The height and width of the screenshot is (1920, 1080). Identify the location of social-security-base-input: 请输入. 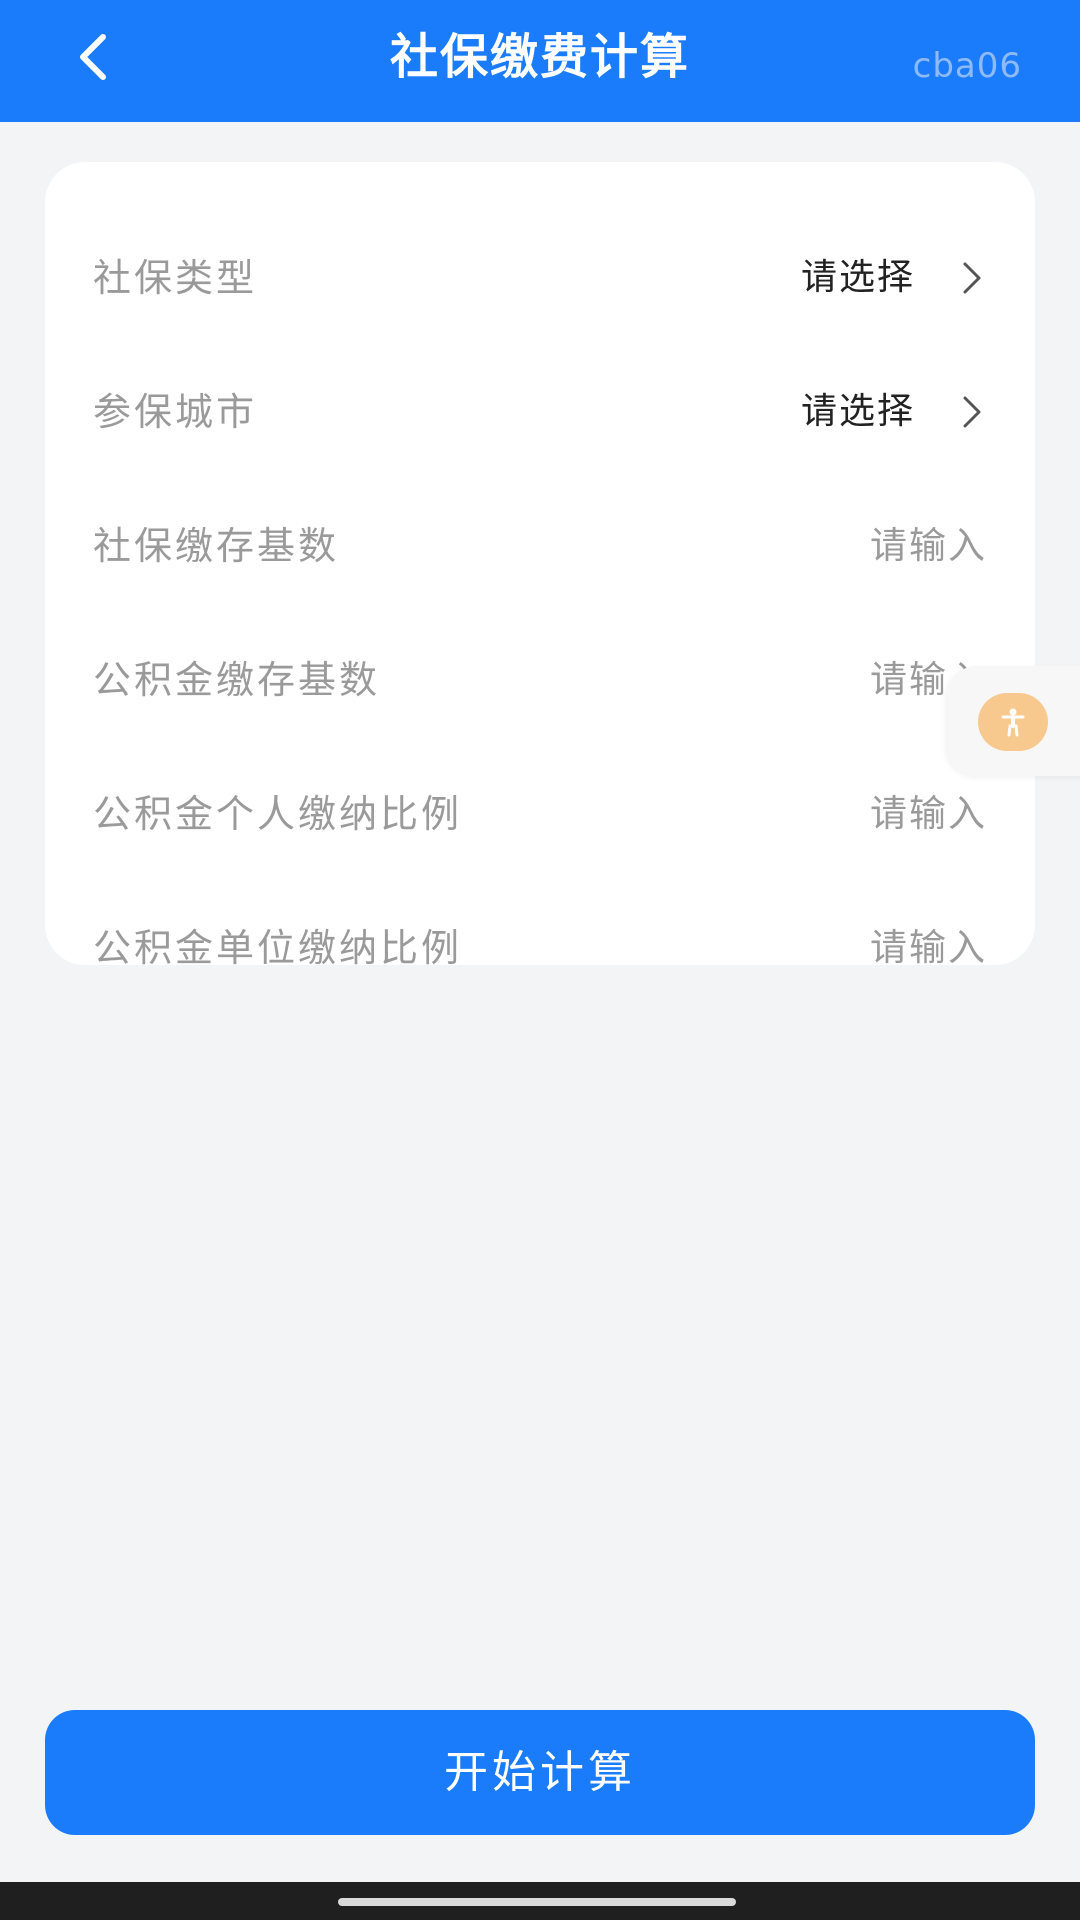
(928, 546).